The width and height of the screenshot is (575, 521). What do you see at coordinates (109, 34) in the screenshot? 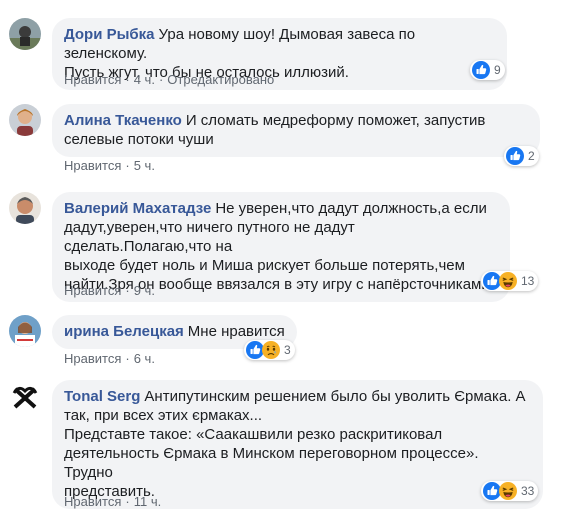
I see `comment-author: Дори Рыбка` at bounding box center [109, 34].